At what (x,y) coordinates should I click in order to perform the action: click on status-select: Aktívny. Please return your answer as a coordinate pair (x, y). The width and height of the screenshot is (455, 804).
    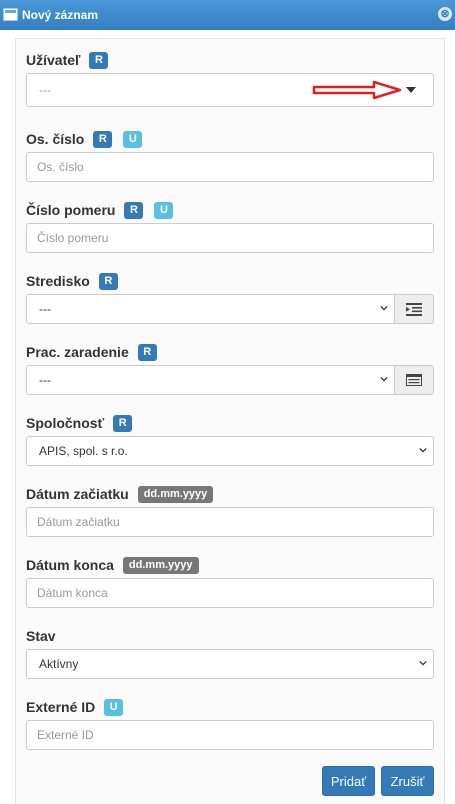
    Looking at the image, I should click on (230, 664).